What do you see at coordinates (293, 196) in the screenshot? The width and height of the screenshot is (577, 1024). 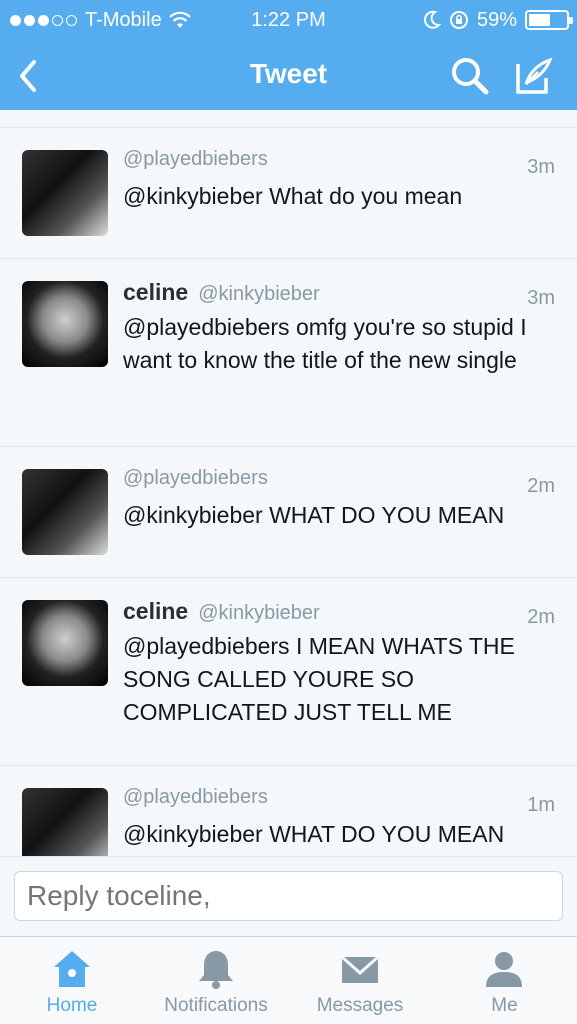 I see `tweet-text: @kinkybieber What do you mean` at bounding box center [293, 196].